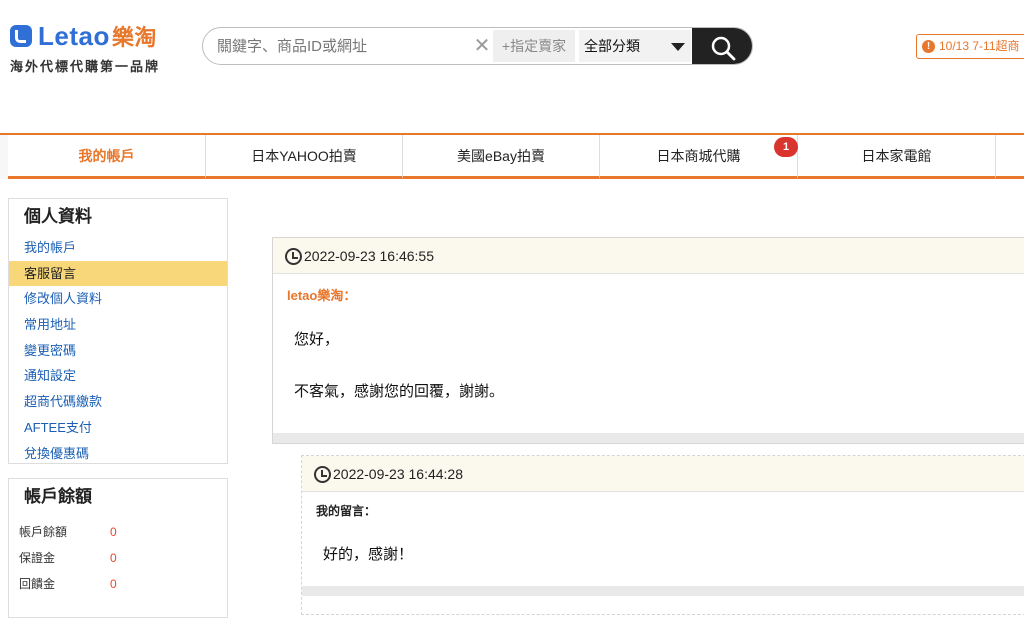 Image resolution: width=1024 pixels, height=618 pixels. I want to click on balance-label: 帳戶餘額, so click(43, 532).